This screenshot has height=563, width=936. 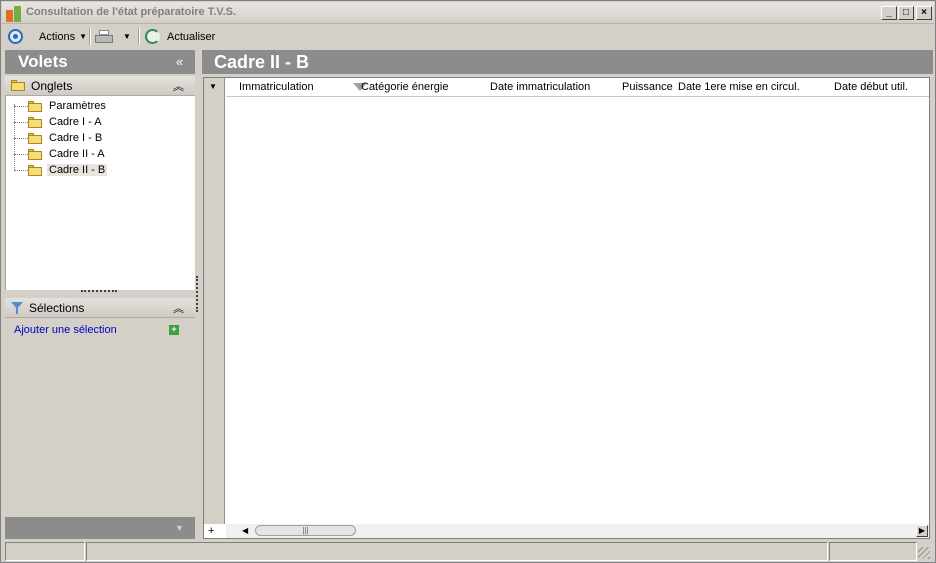 I want to click on refresh-icon, so click(x=152, y=36).